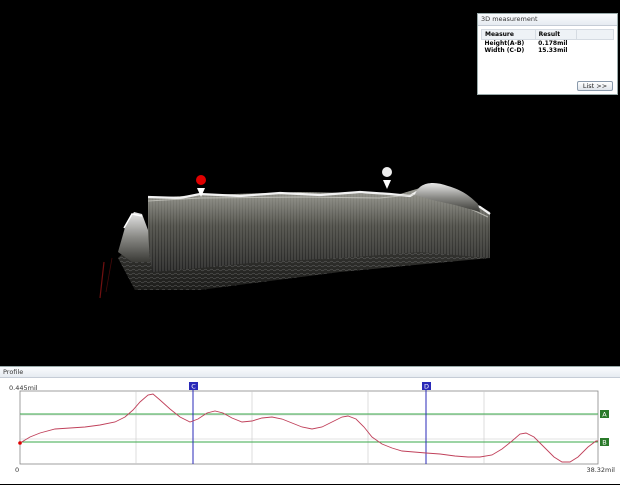 This screenshot has height=485, width=620. Describe the element at coordinates (604, 442) in the screenshot. I see `line-b-label: B` at that location.